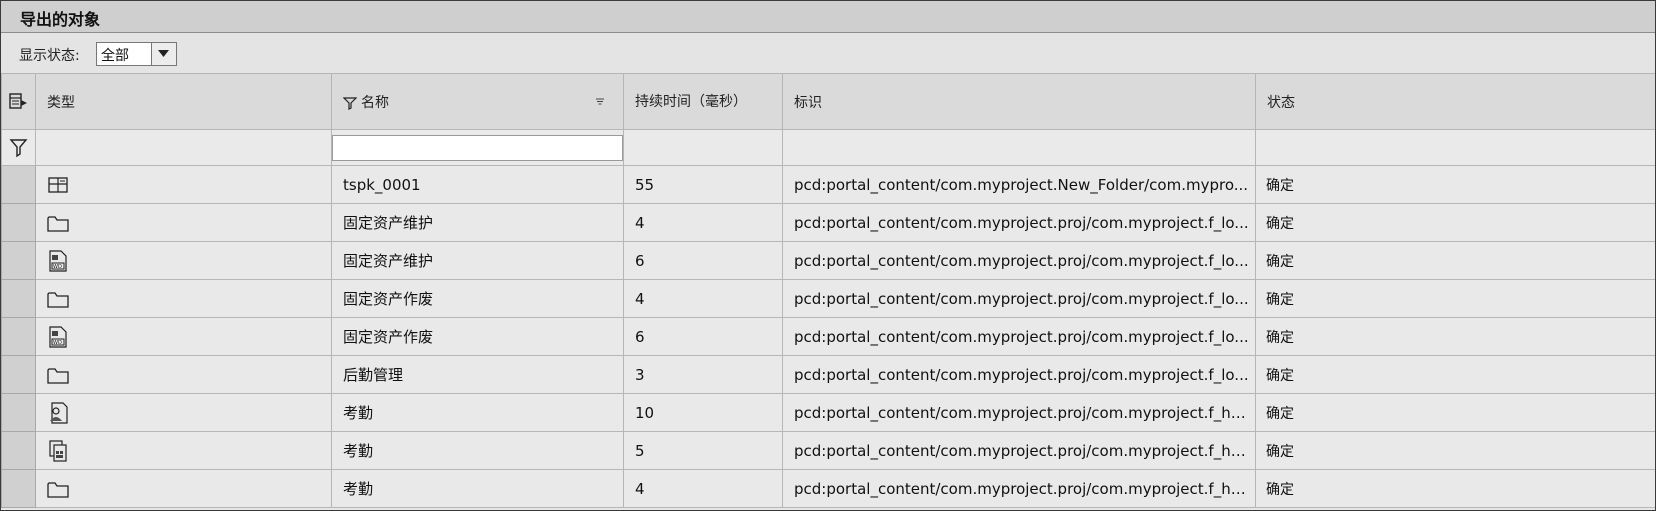  I want to click on filter-cell-duration, so click(703, 147).